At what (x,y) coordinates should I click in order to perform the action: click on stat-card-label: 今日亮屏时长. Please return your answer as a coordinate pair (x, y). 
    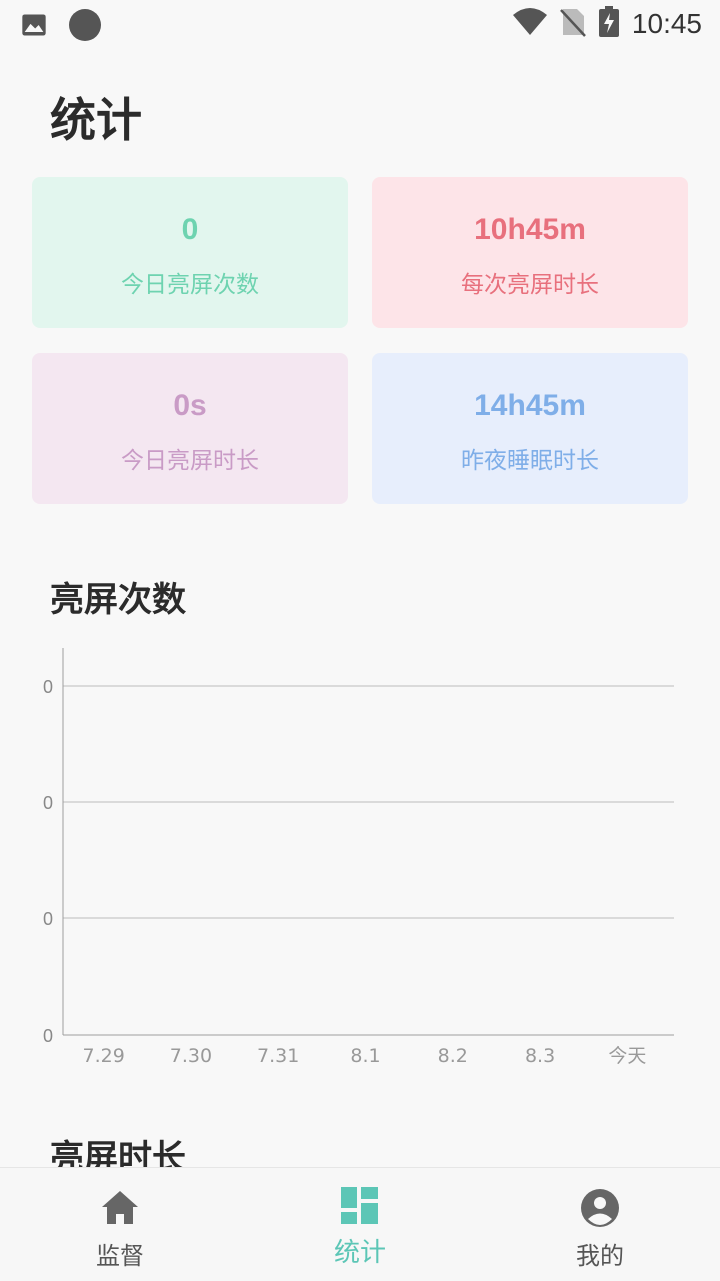
    Looking at the image, I should click on (190, 461).